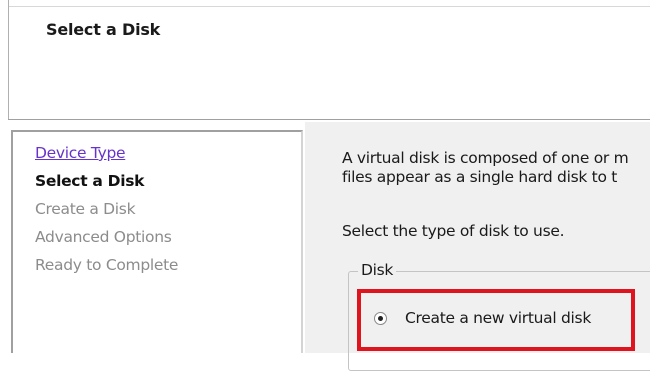 This screenshot has height=371, width=650. I want to click on step-device-type: Device Type, so click(106, 153).